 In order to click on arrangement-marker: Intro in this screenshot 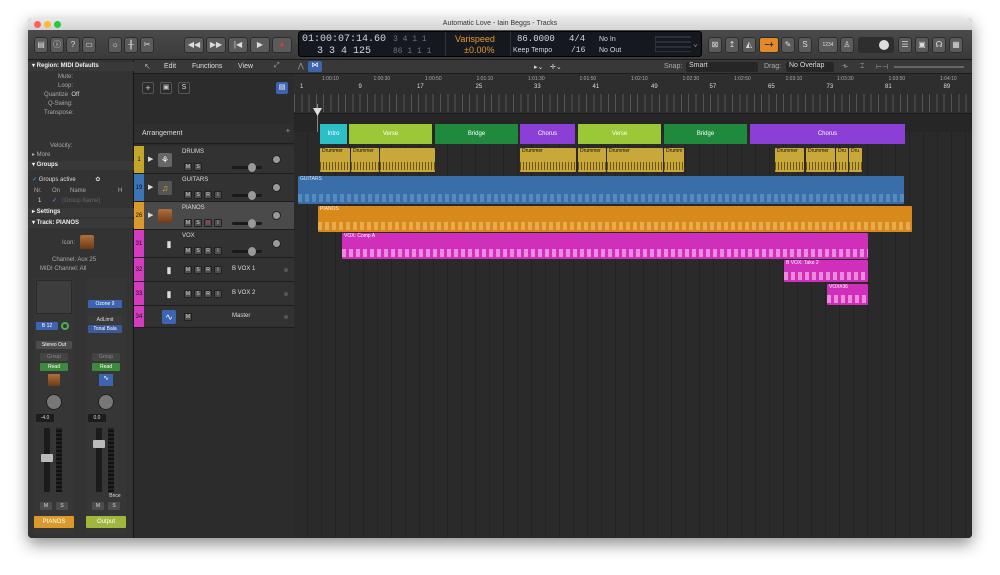, I will do `click(333, 134)`.